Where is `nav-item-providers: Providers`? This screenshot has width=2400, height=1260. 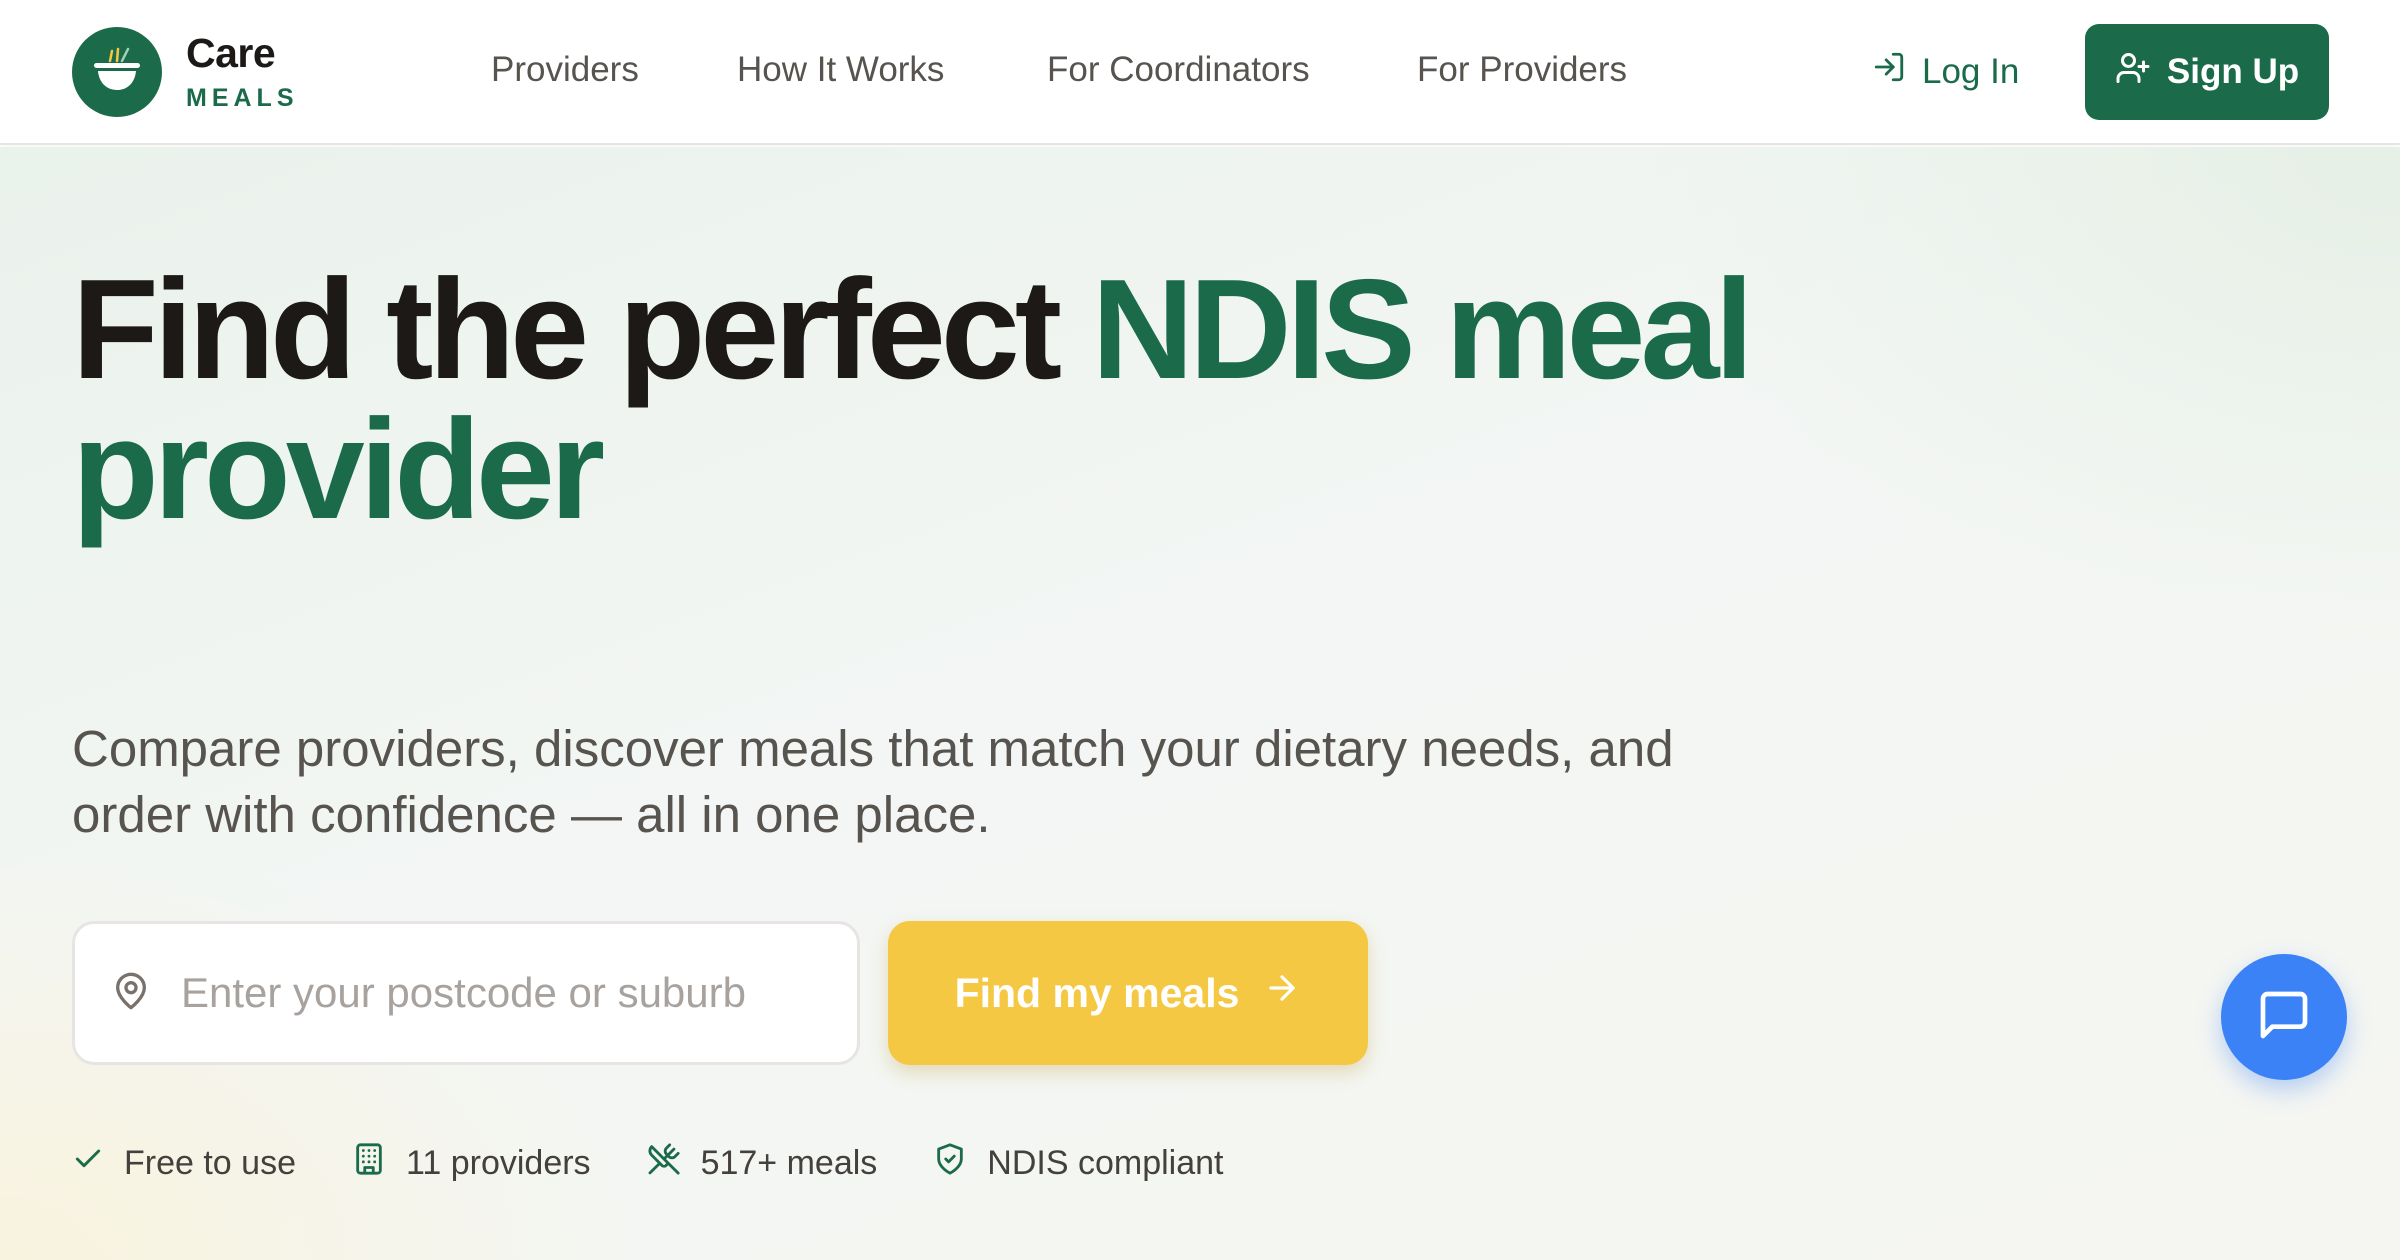 nav-item-providers: Providers is located at coordinates (565, 70).